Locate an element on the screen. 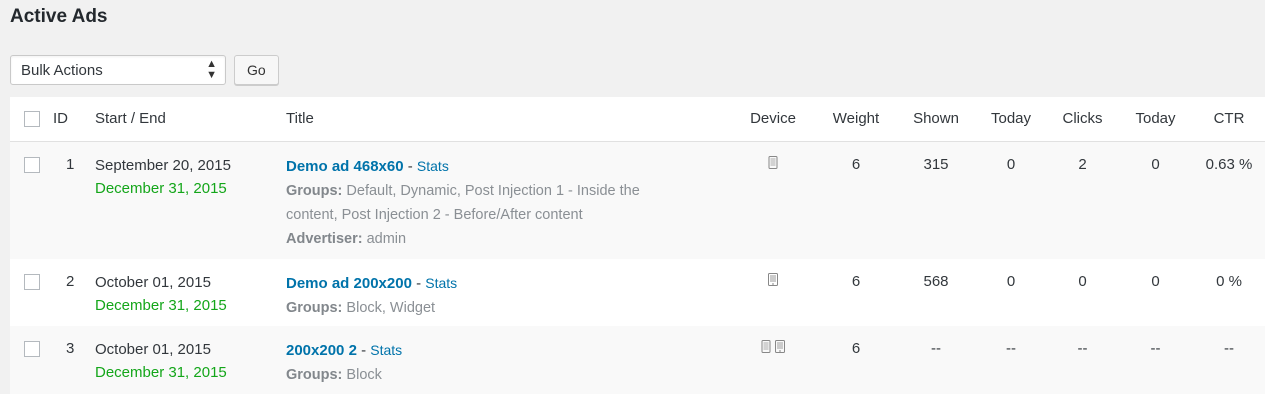  select-all-checkbox is located at coordinates (32, 118).